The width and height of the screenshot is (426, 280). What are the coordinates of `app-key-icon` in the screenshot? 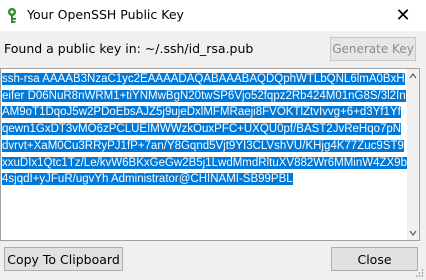 It's located at (12, 15).